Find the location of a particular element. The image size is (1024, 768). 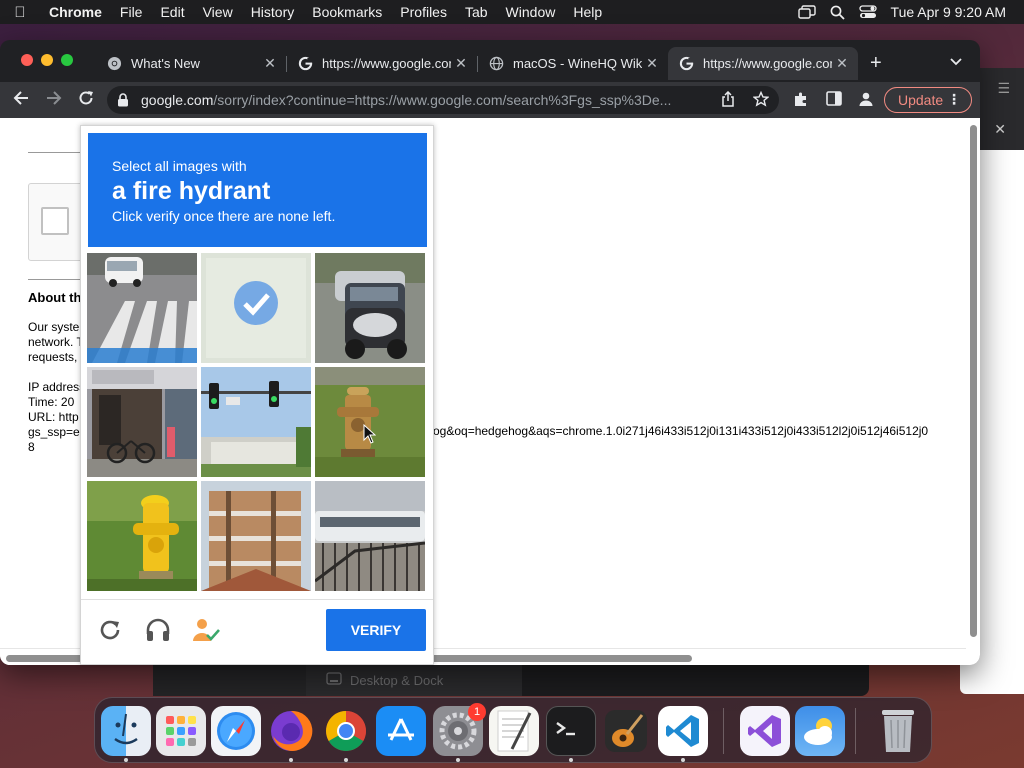

update-chrome-button: Update ⋮ is located at coordinates (928, 100).